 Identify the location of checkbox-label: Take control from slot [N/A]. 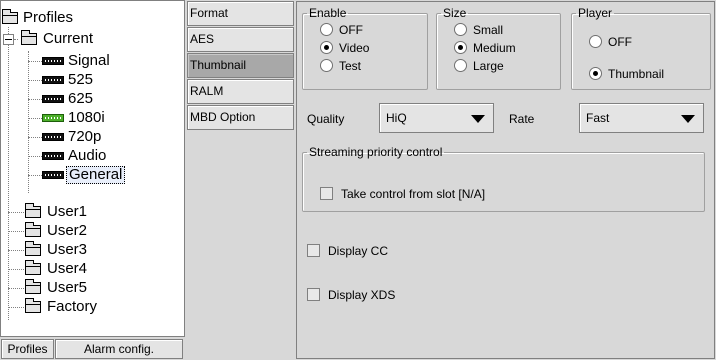
(413, 194).